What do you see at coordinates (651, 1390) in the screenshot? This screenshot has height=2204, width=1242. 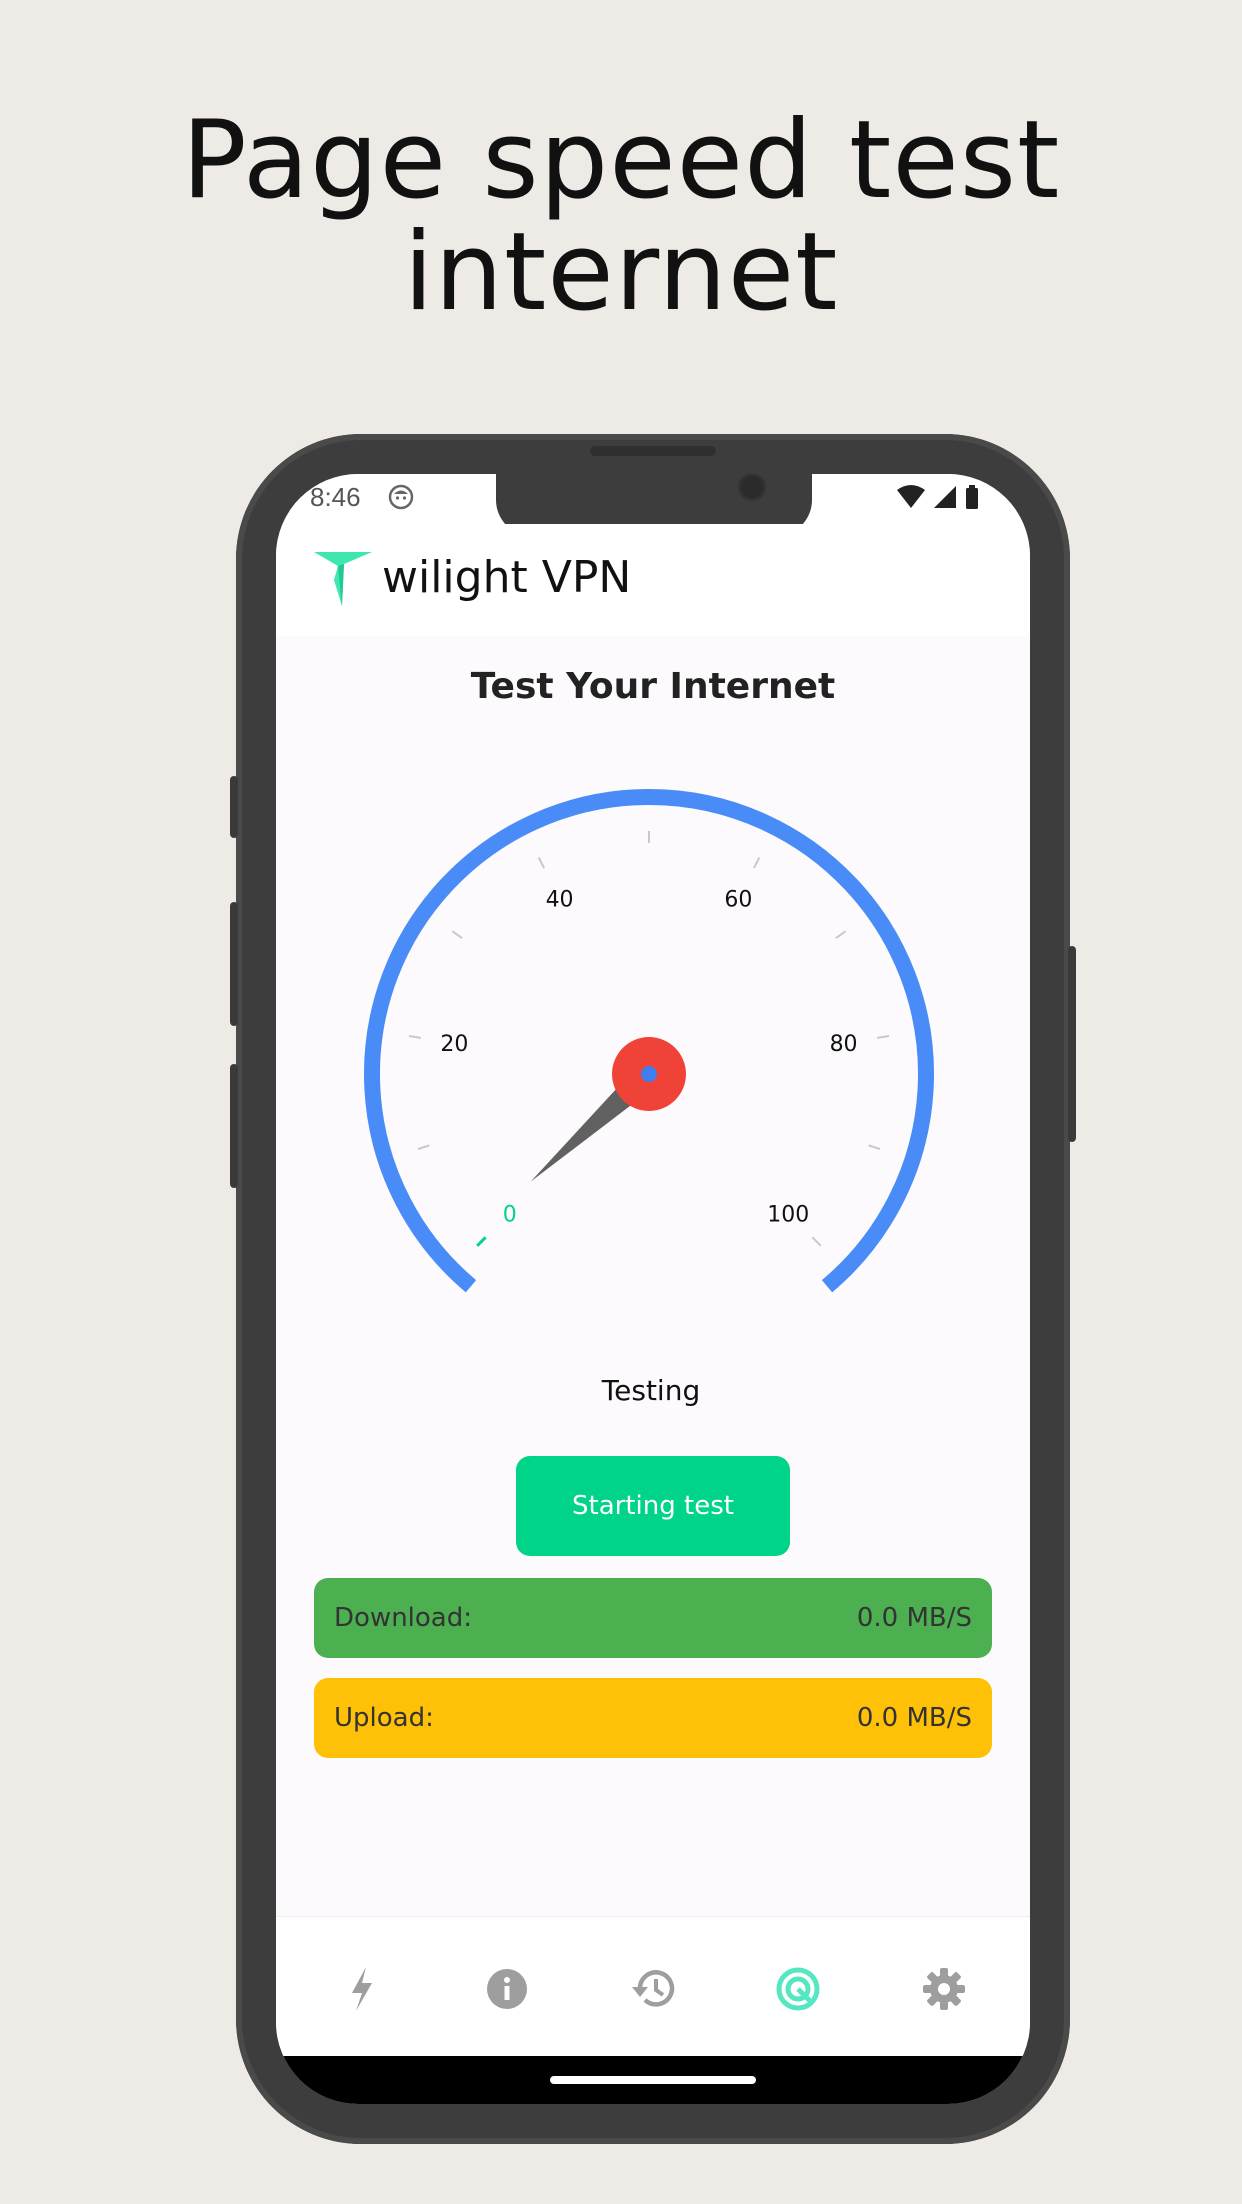 I see `test-status-label: Testing` at bounding box center [651, 1390].